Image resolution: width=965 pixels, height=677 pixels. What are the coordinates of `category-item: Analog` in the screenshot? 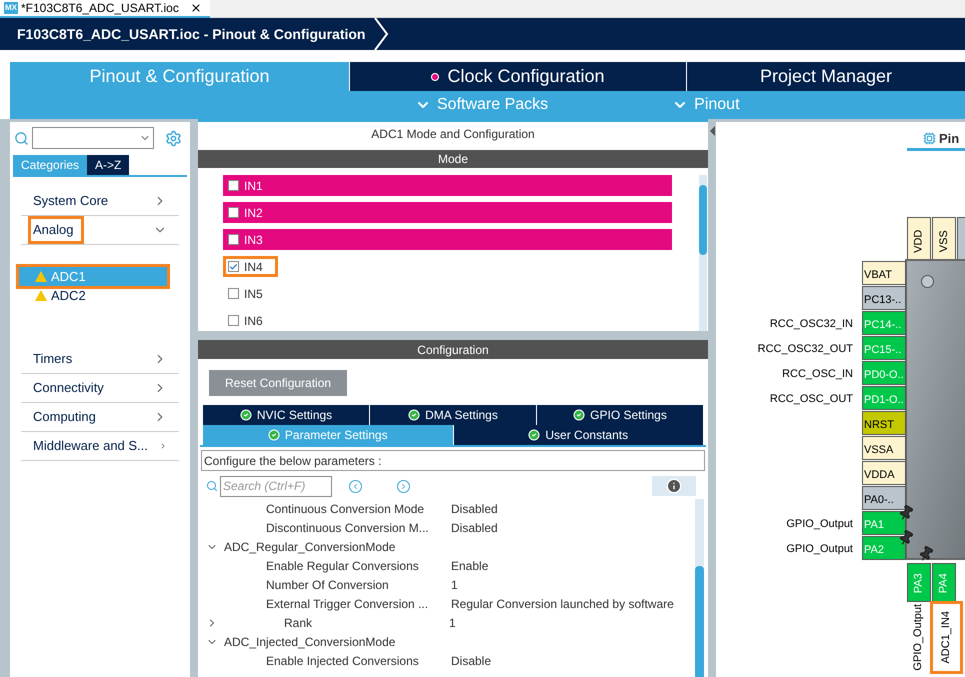 It's located at (100, 230).